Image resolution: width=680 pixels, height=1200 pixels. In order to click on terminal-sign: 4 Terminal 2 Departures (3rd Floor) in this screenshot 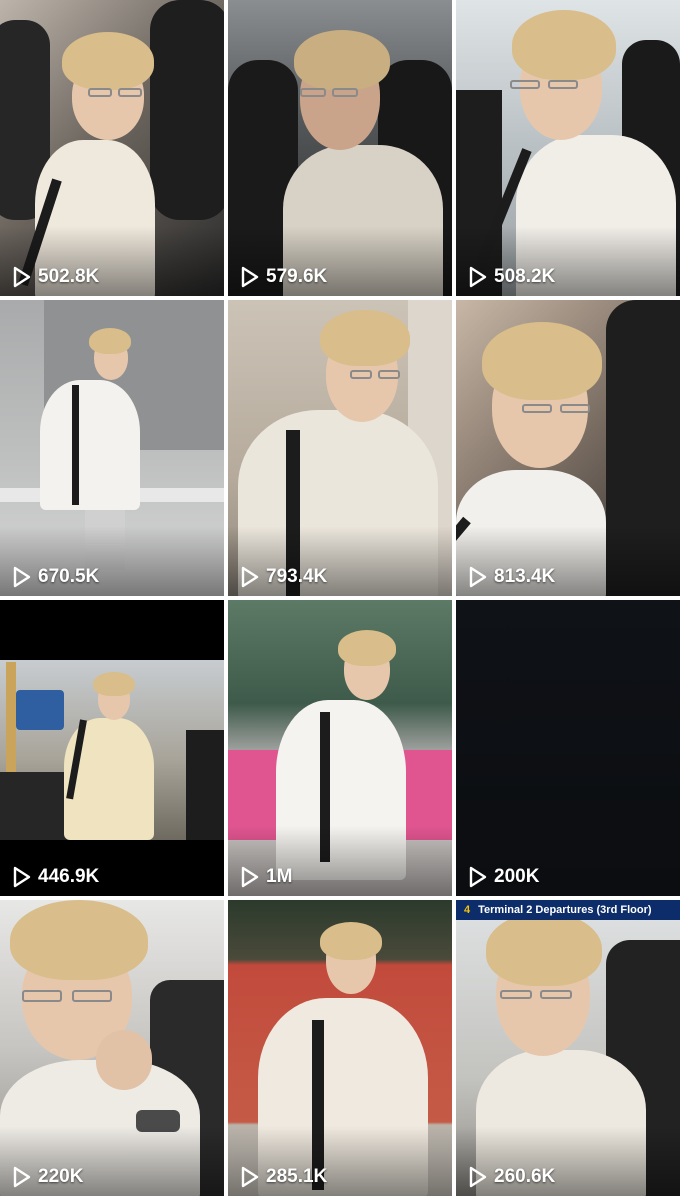, I will do `click(568, 910)`.